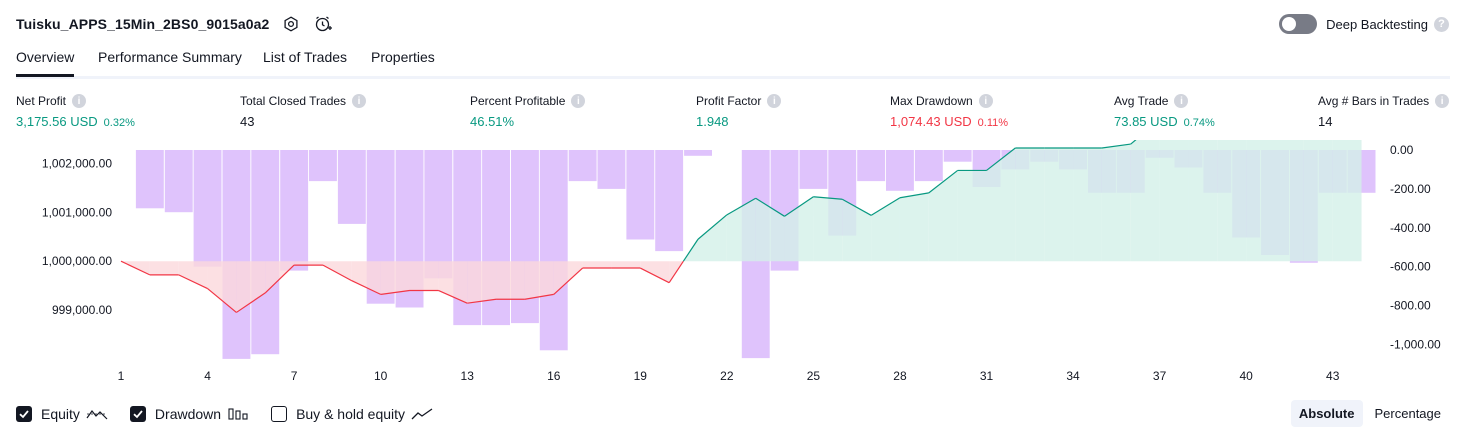  I want to click on metric-percent: 0.74%, so click(1199, 123).